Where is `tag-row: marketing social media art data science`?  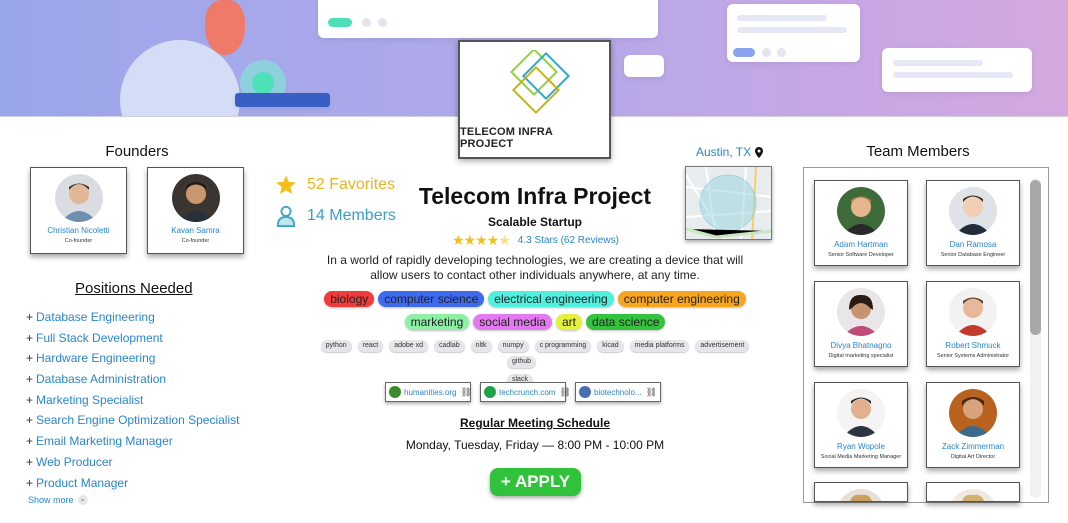 tag-row: marketing social media art data science is located at coordinates (535, 322).